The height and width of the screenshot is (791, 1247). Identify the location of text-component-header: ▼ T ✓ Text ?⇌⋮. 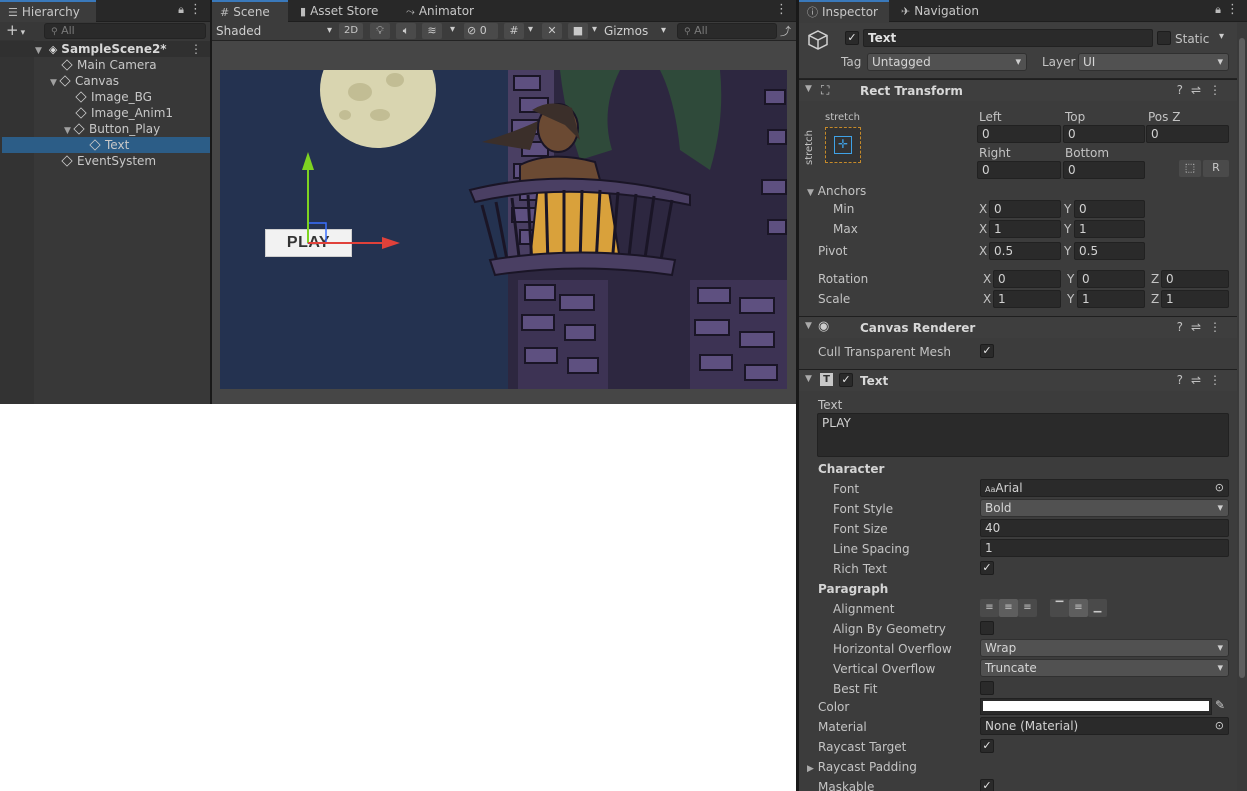
(1018, 380).